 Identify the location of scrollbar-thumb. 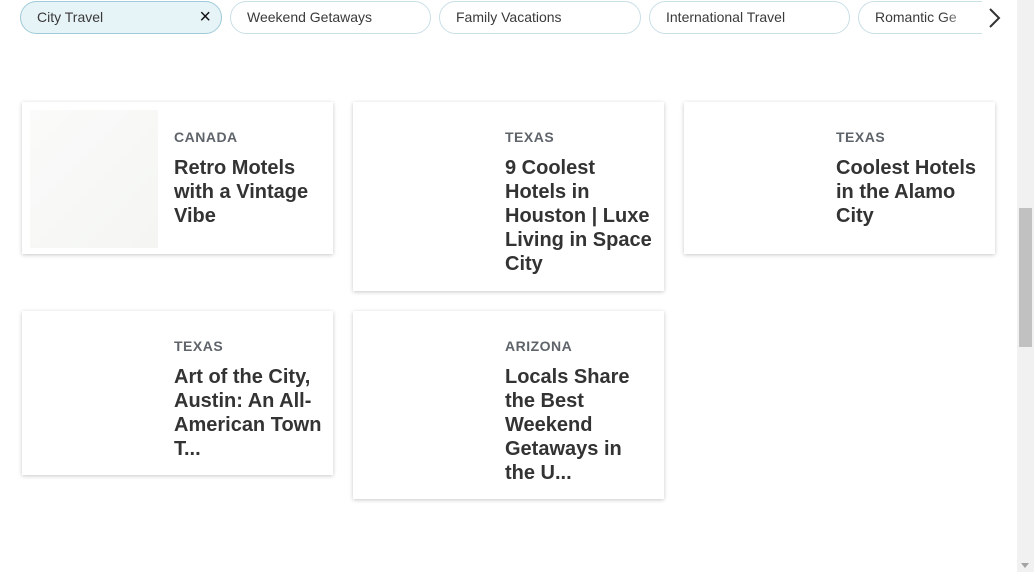
(1025, 277).